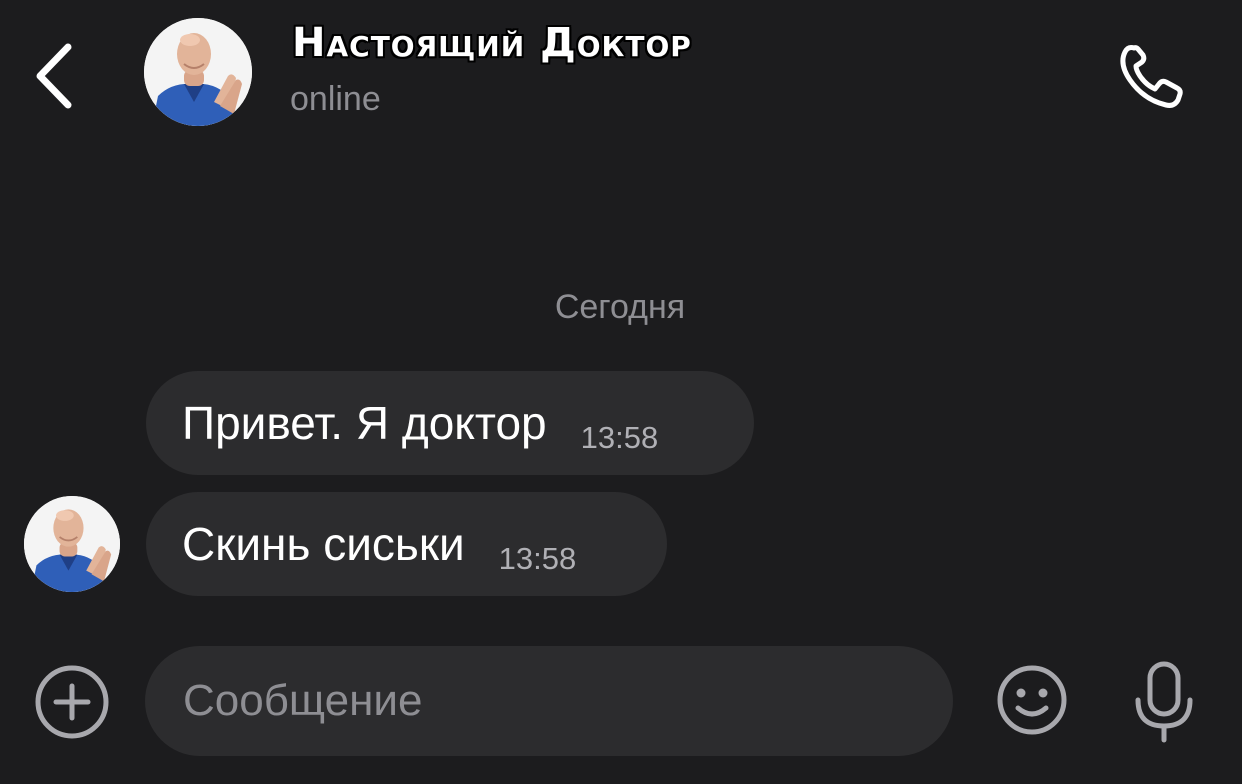 The height and width of the screenshot is (784, 1242). I want to click on message-bubble: Привет. Я доктор 13:58, so click(450, 423).